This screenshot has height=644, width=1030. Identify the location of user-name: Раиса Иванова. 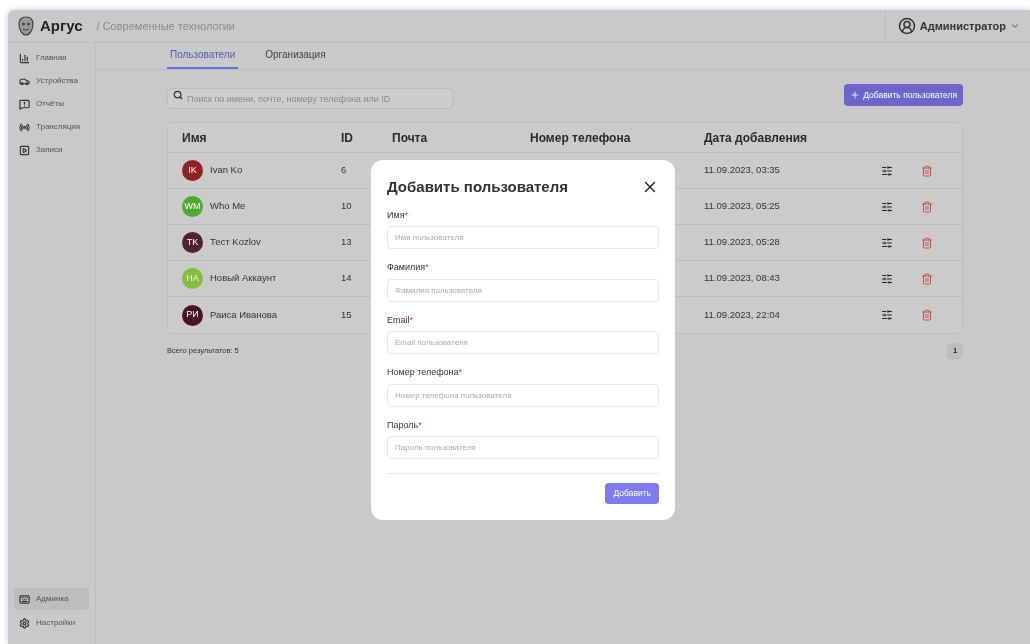
(244, 314).